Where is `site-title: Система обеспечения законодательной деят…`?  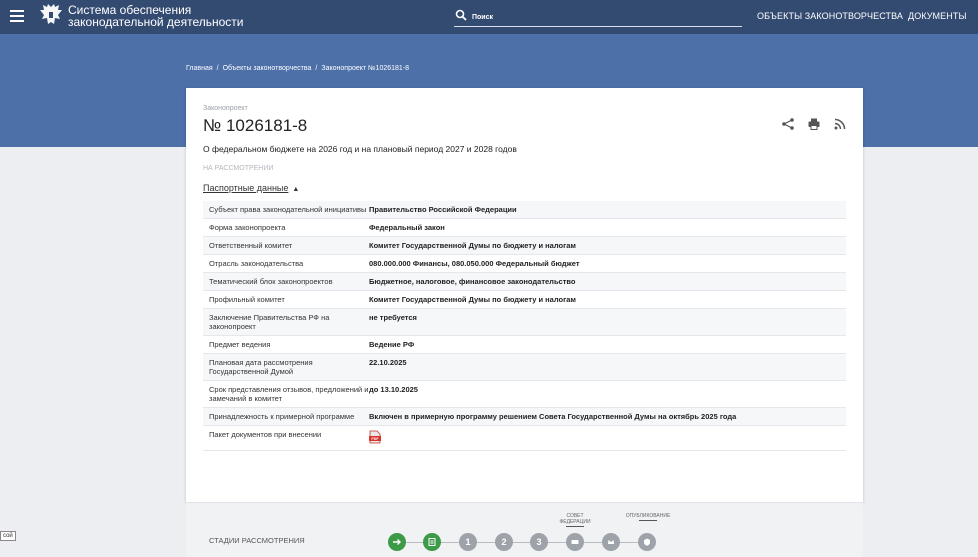 site-title: Система обеспечения законодательной деят… is located at coordinates (155, 16).